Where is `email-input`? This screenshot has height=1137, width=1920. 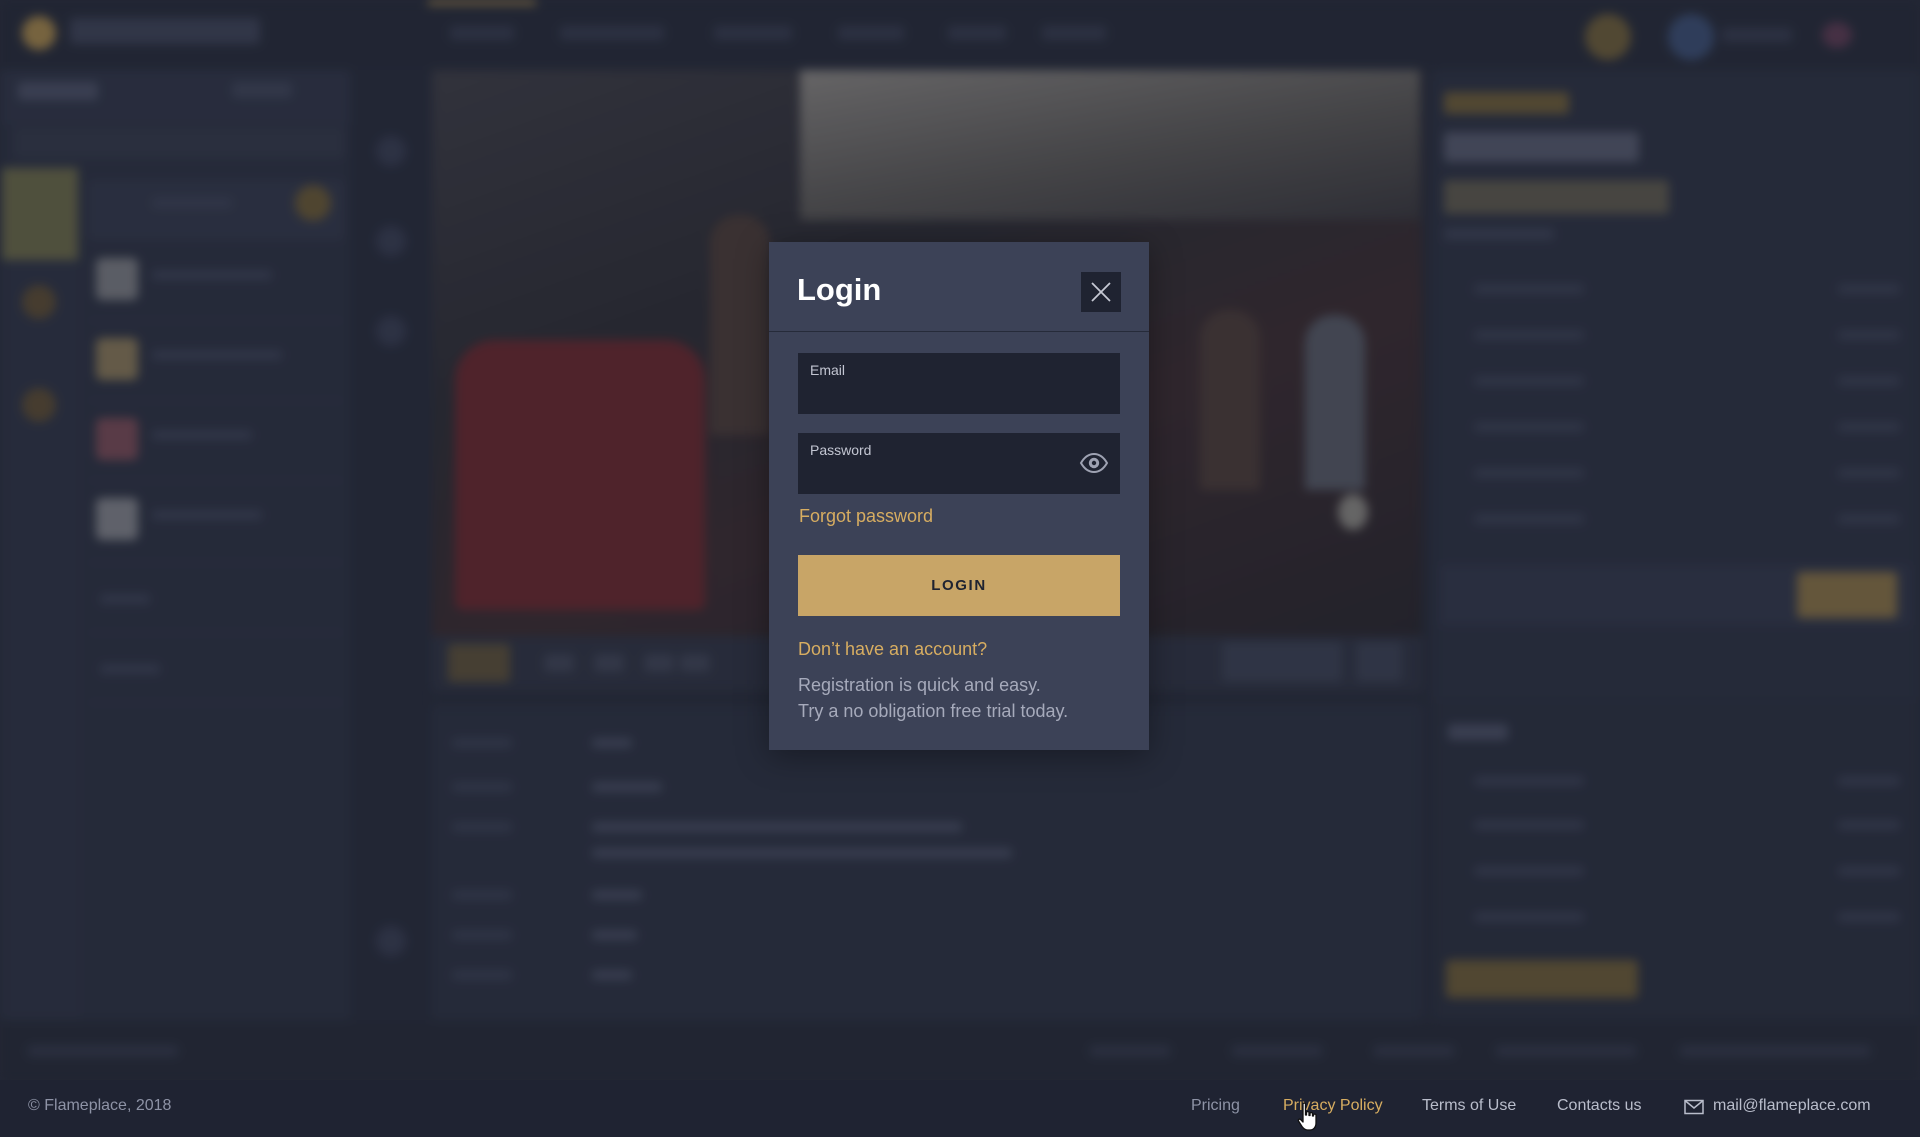
email-input is located at coordinates (940, 394).